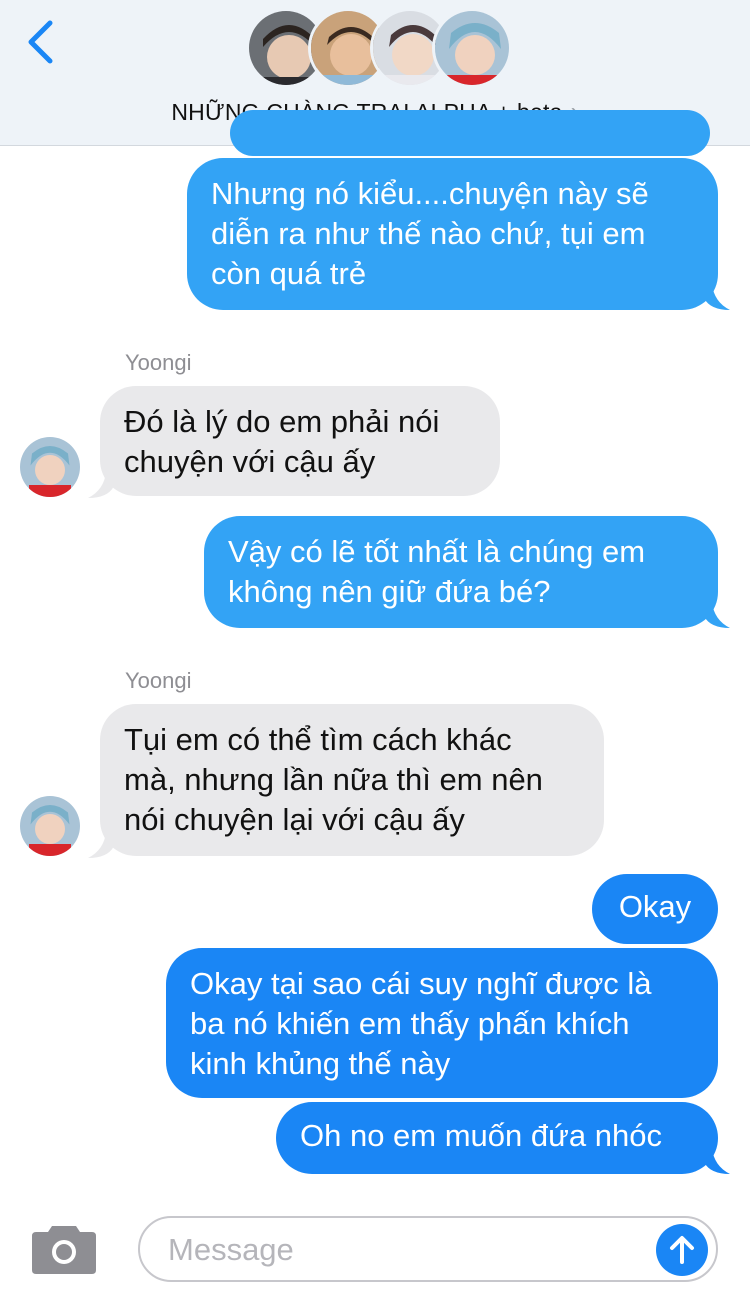  I want to click on back-button, so click(40, 42).